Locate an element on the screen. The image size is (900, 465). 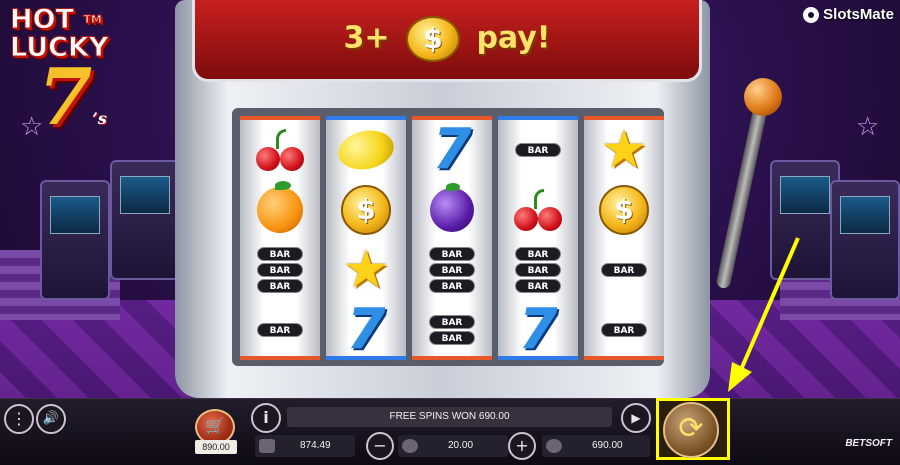
orange-icon is located at coordinates (280, 207).